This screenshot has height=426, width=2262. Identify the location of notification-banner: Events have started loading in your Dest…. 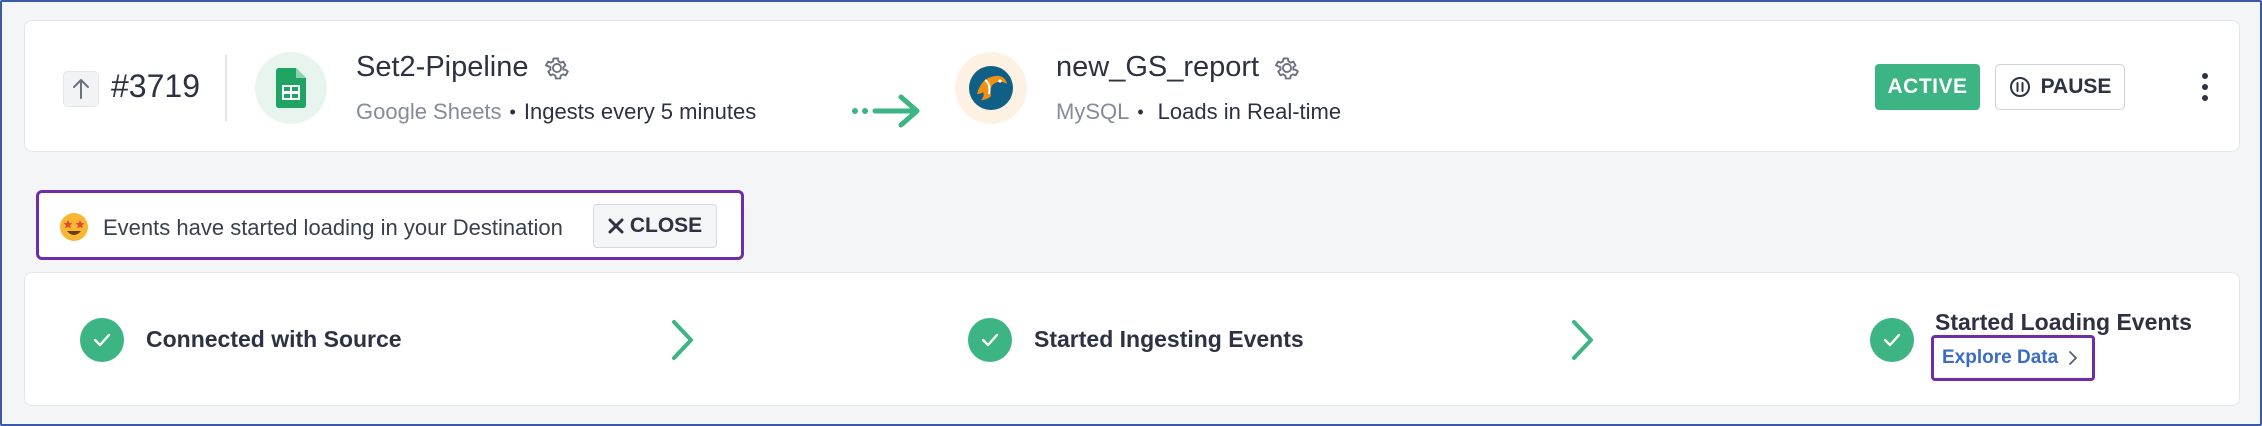
(390, 225).